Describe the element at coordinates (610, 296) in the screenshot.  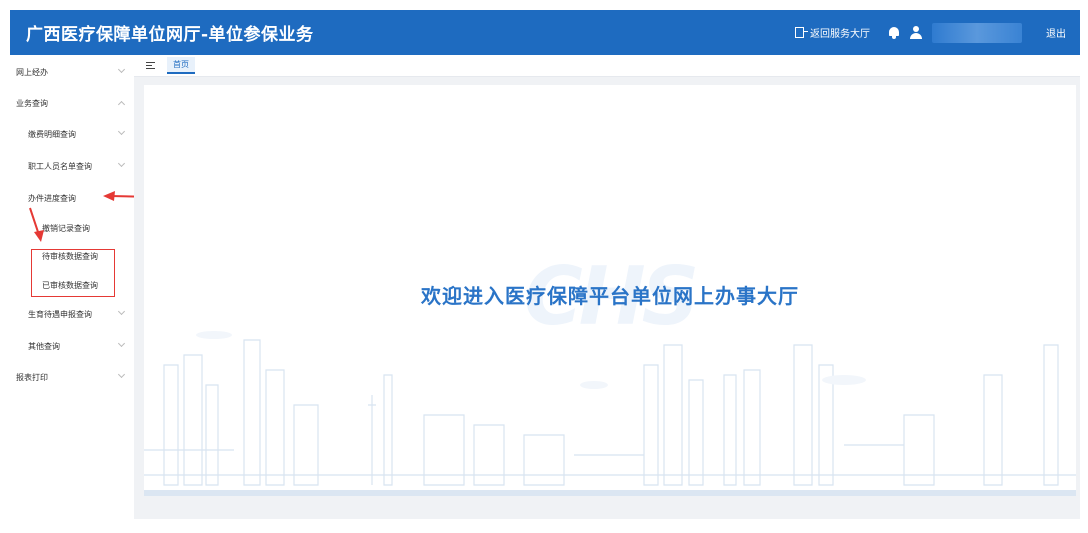
I see `welcome-text: 欢迎进入医疗保障平台单位网上办事大厅` at that location.